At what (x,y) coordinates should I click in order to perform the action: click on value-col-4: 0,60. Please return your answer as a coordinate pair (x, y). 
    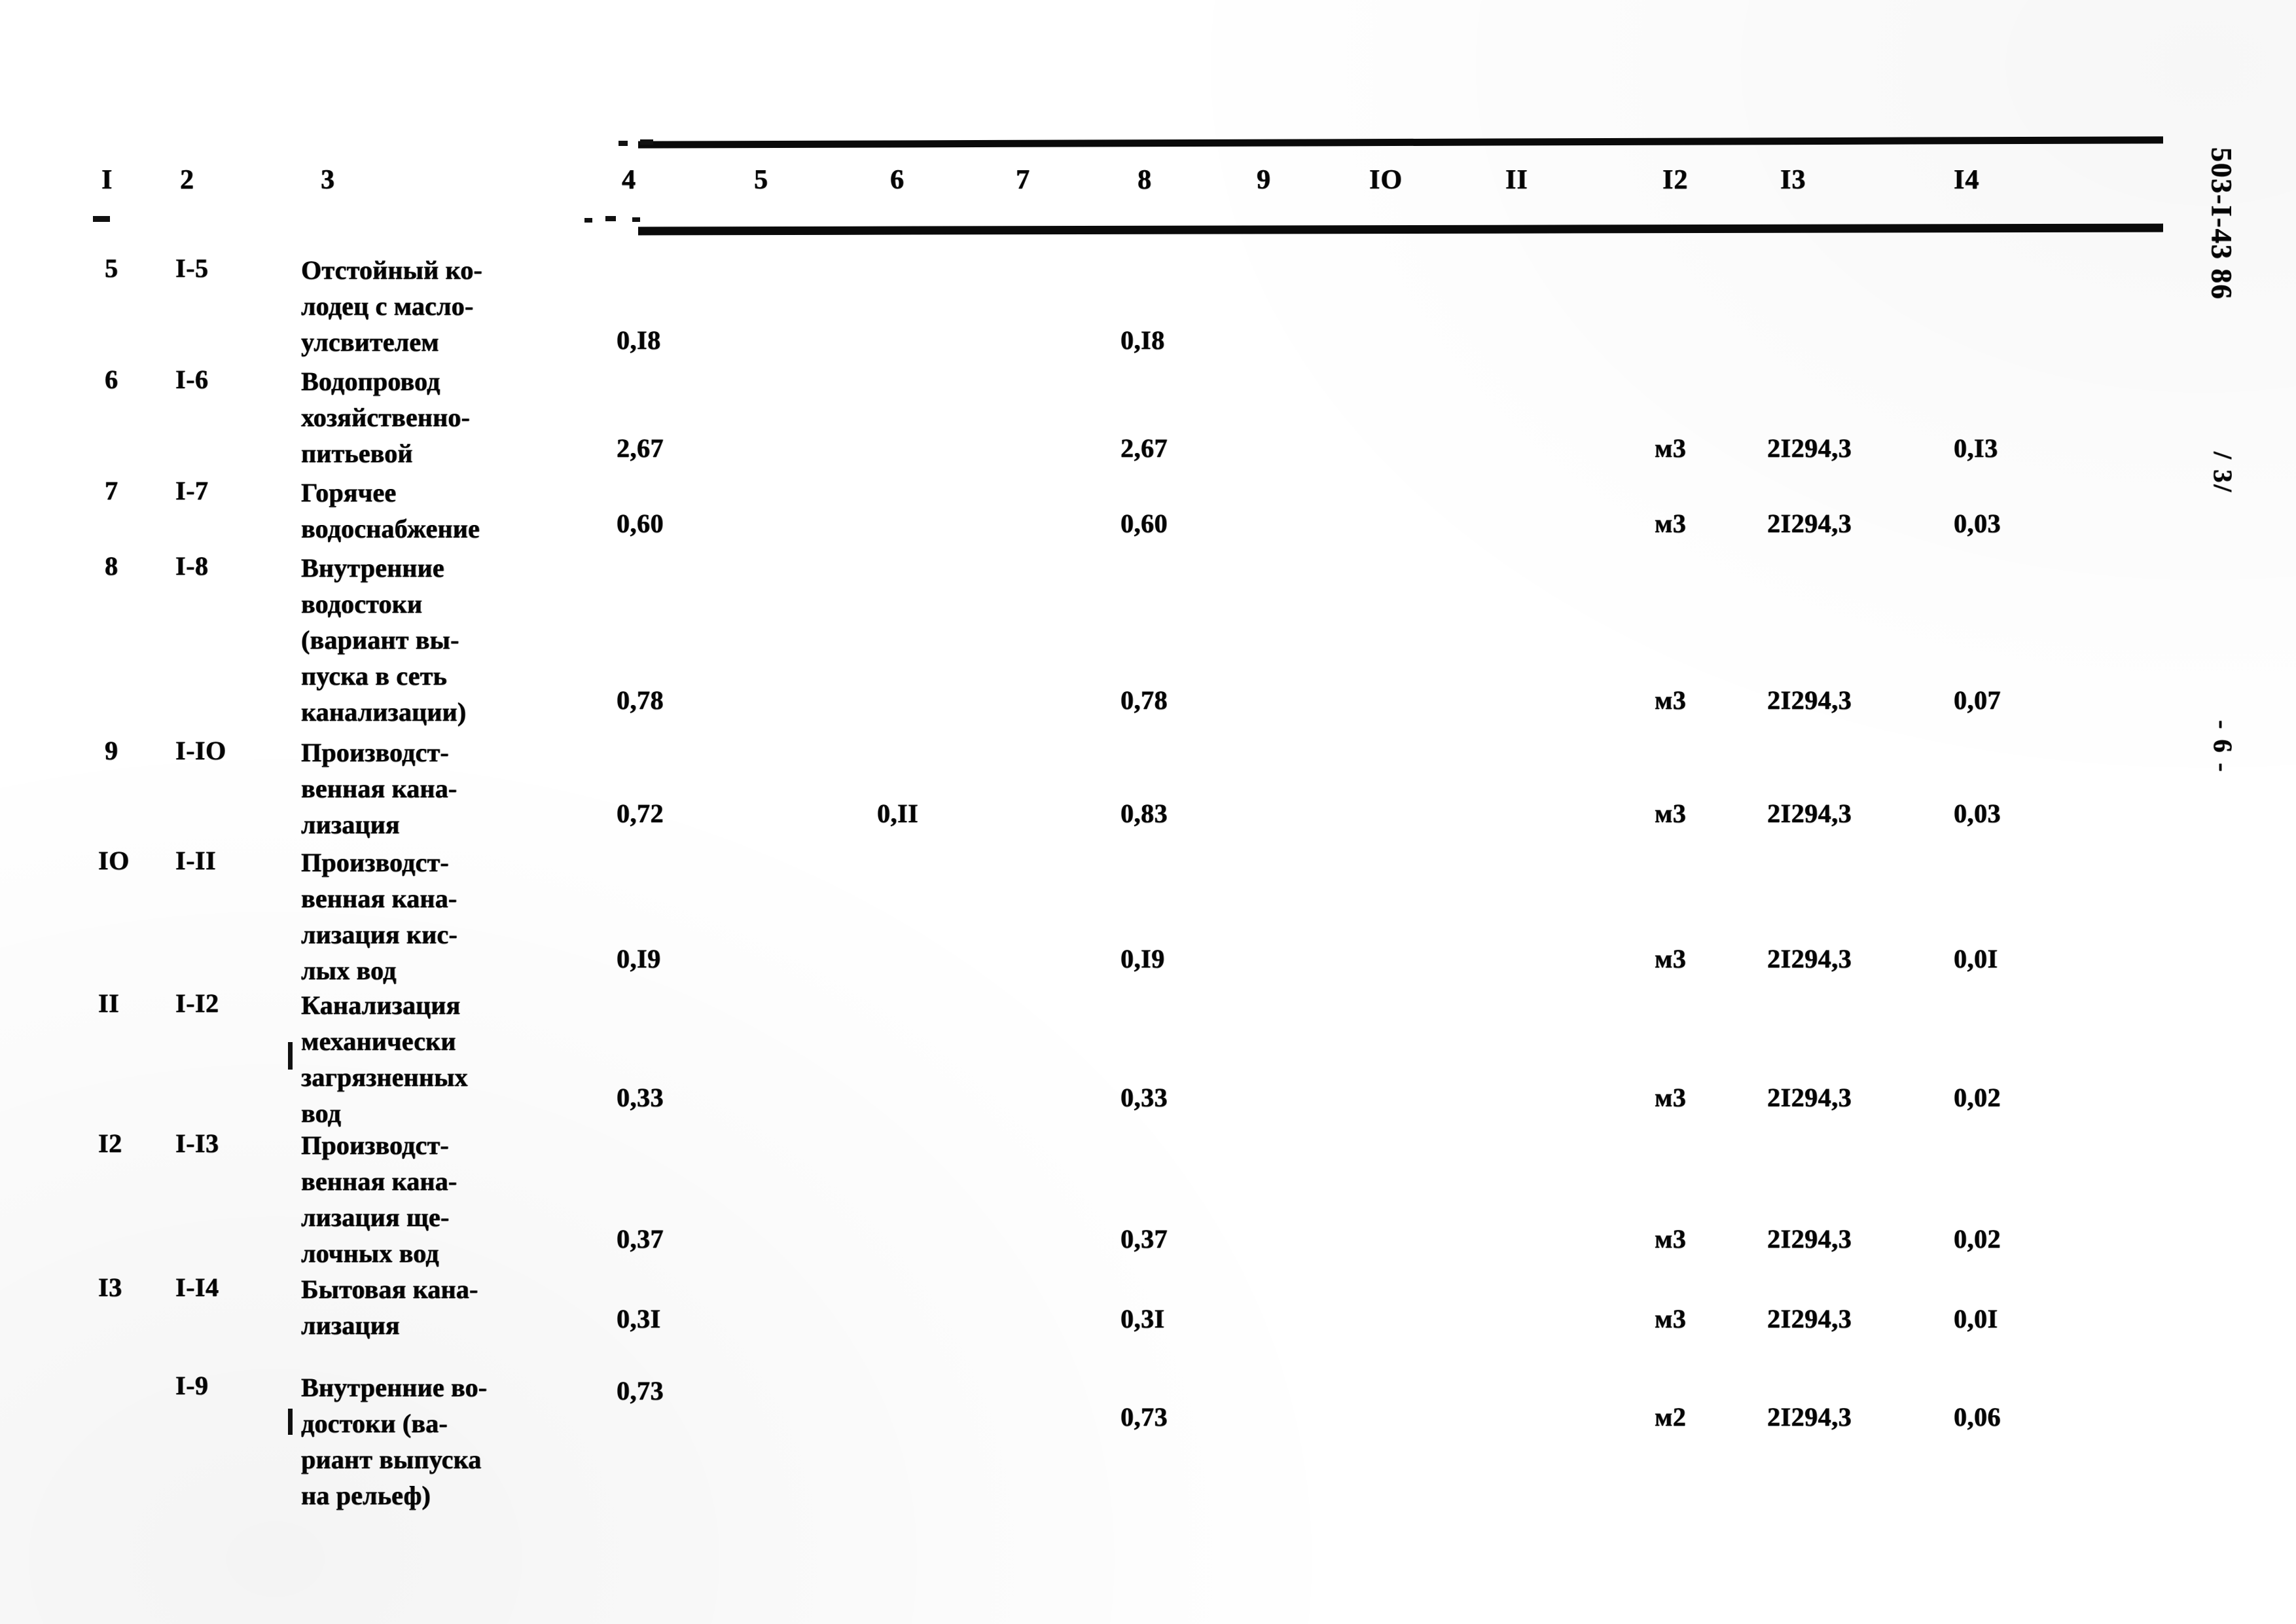
    Looking at the image, I should click on (640, 523).